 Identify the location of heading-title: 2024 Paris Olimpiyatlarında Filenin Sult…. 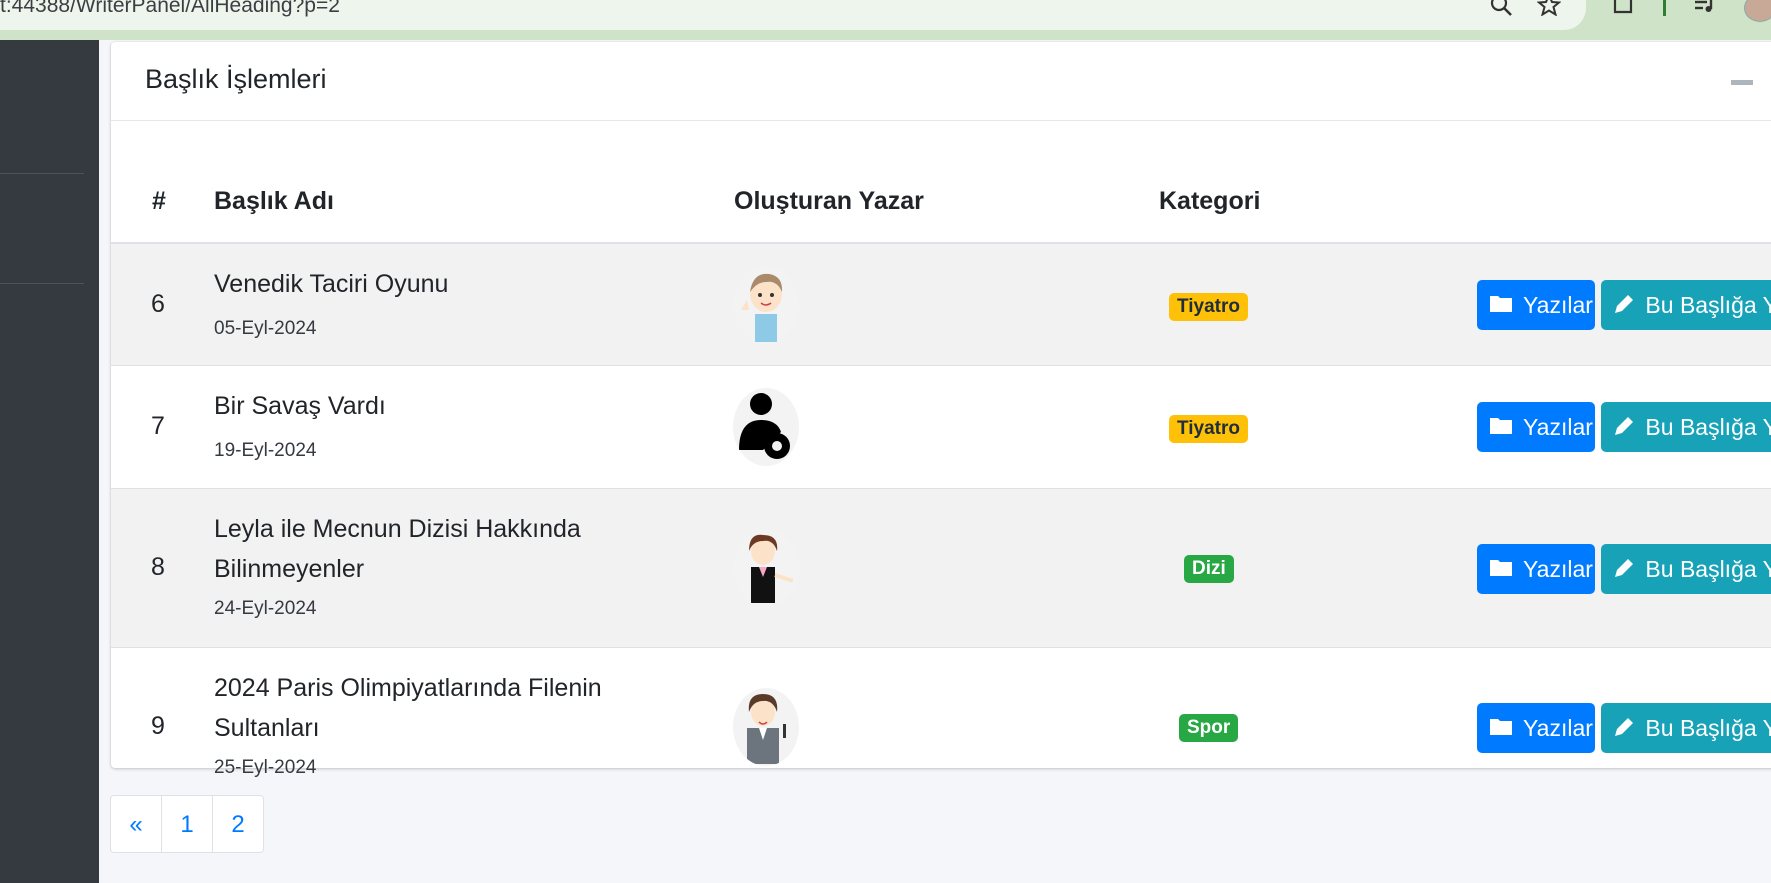
(408, 708).